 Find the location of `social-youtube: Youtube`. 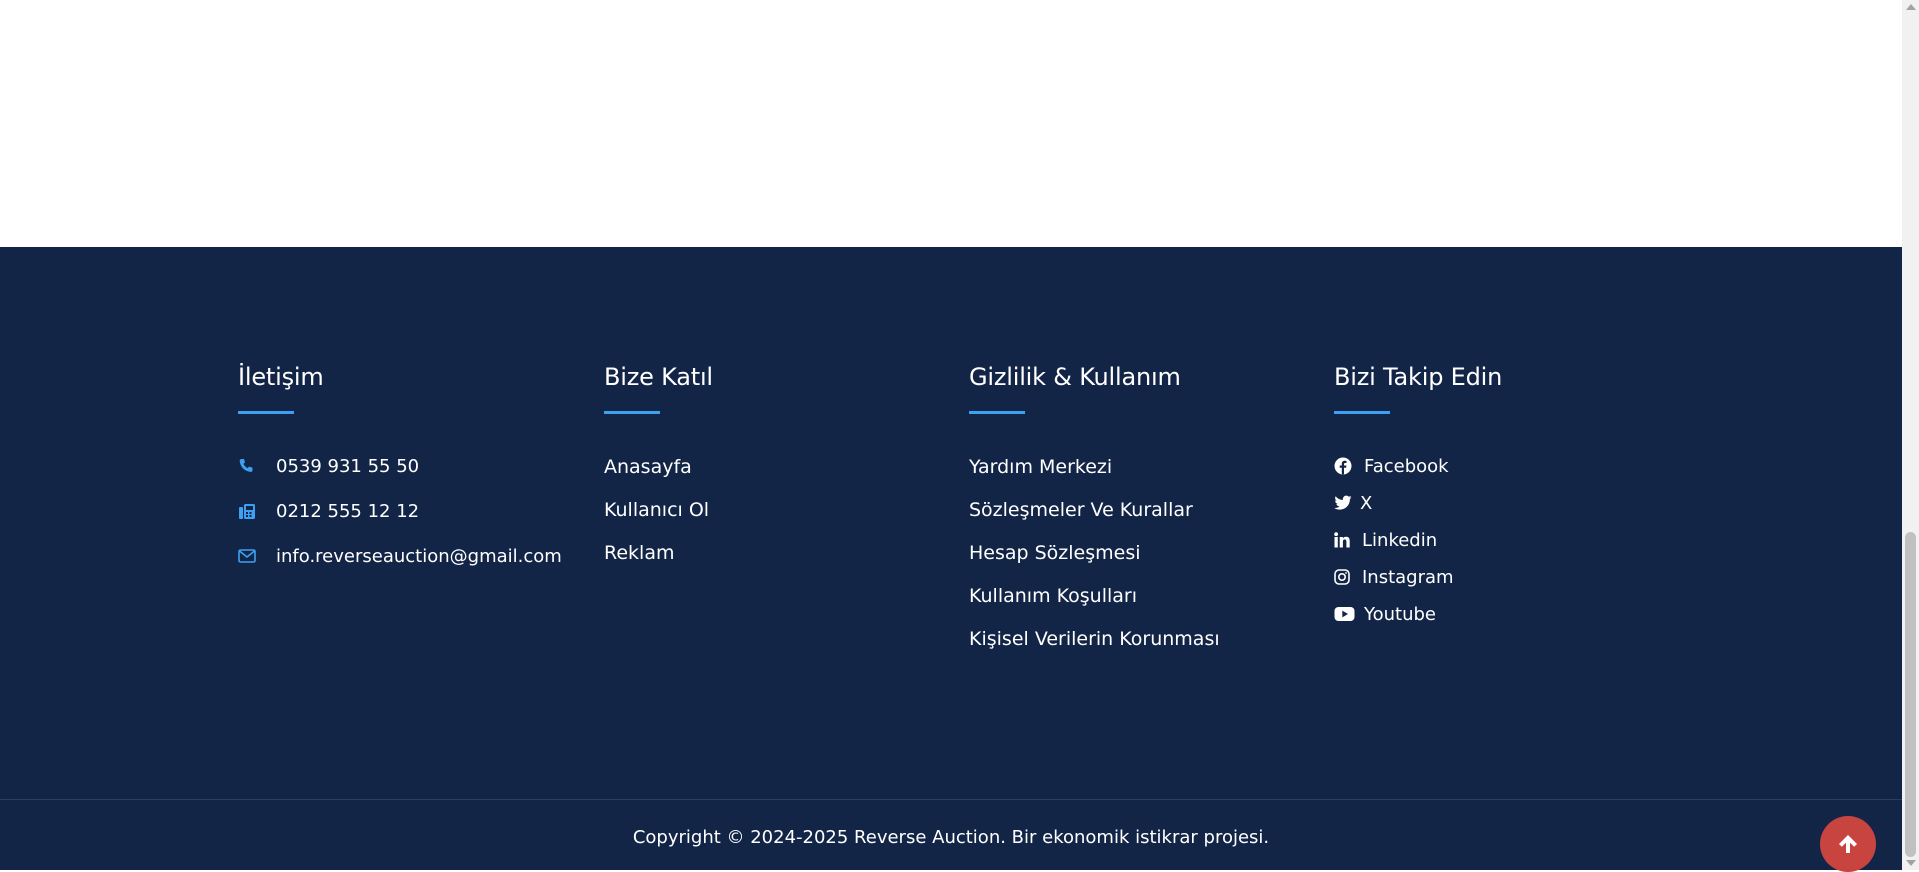

social-youtube: Youtube is located at coordinates (1418, 614).